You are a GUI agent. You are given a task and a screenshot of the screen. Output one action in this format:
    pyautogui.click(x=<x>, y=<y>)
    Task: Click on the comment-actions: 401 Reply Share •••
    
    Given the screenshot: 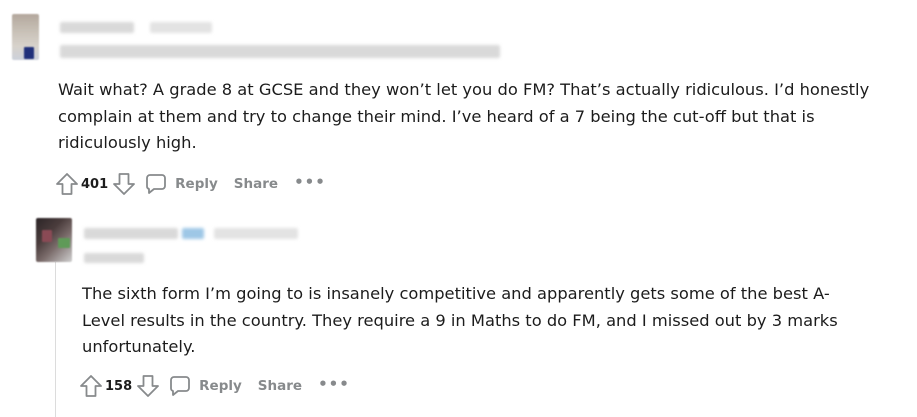 What is the action you would take?
    pyautogui.click(x=191, y=184)
    